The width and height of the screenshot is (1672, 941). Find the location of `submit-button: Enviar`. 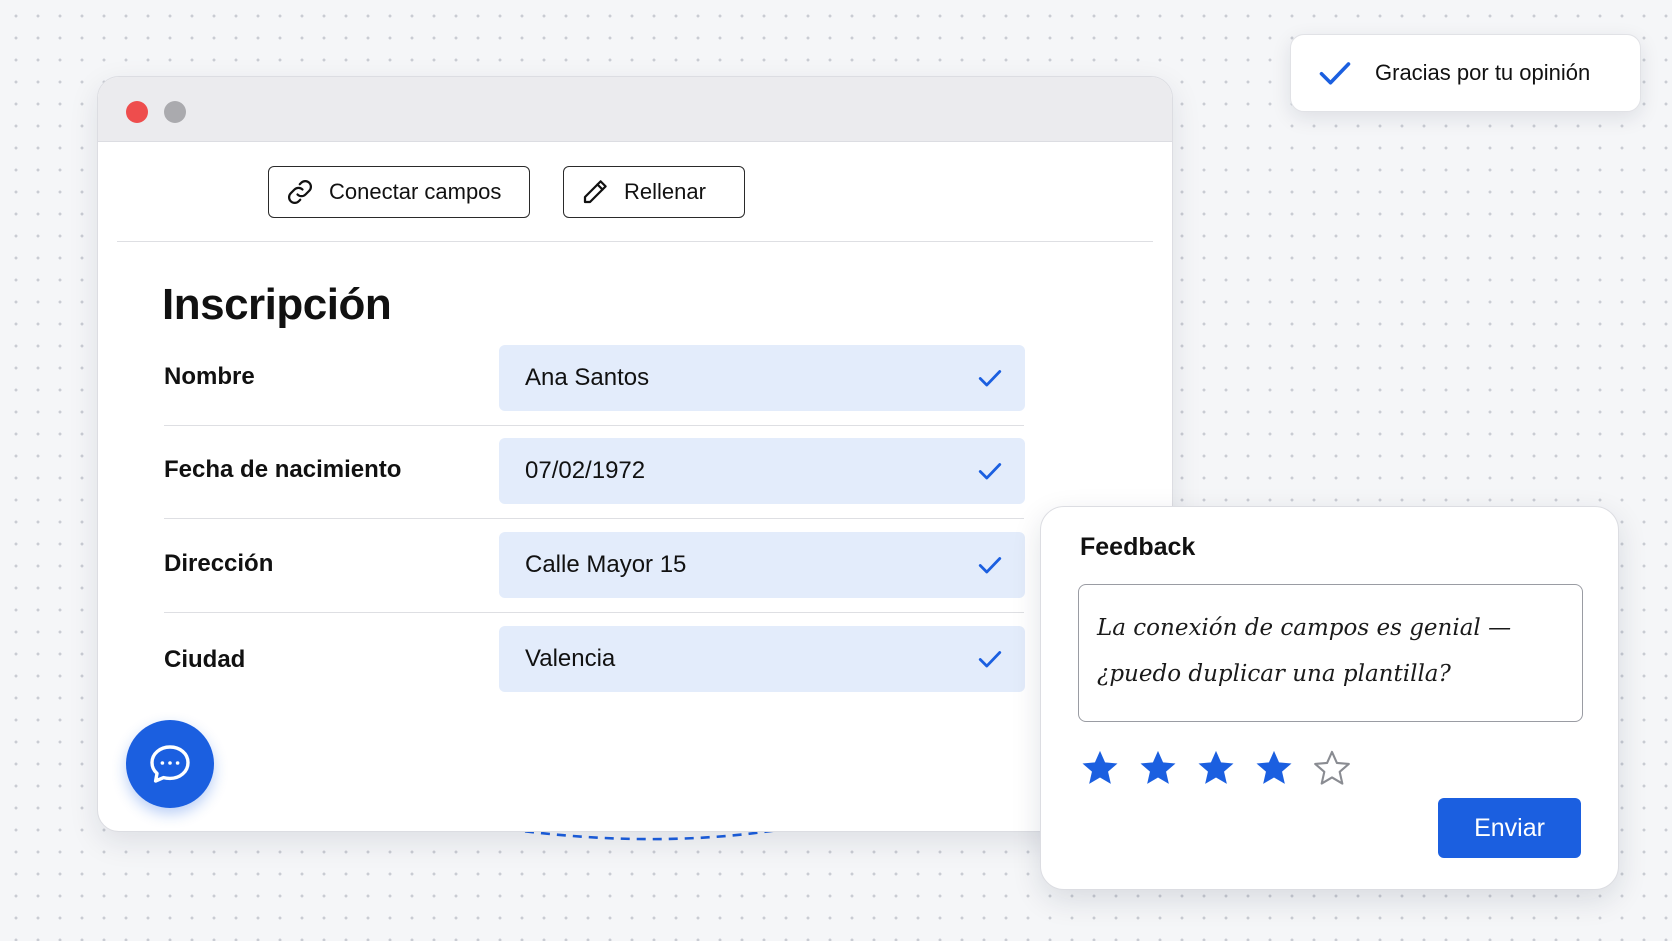

submit-button: Enviar is located at coordinates (1509, 828).